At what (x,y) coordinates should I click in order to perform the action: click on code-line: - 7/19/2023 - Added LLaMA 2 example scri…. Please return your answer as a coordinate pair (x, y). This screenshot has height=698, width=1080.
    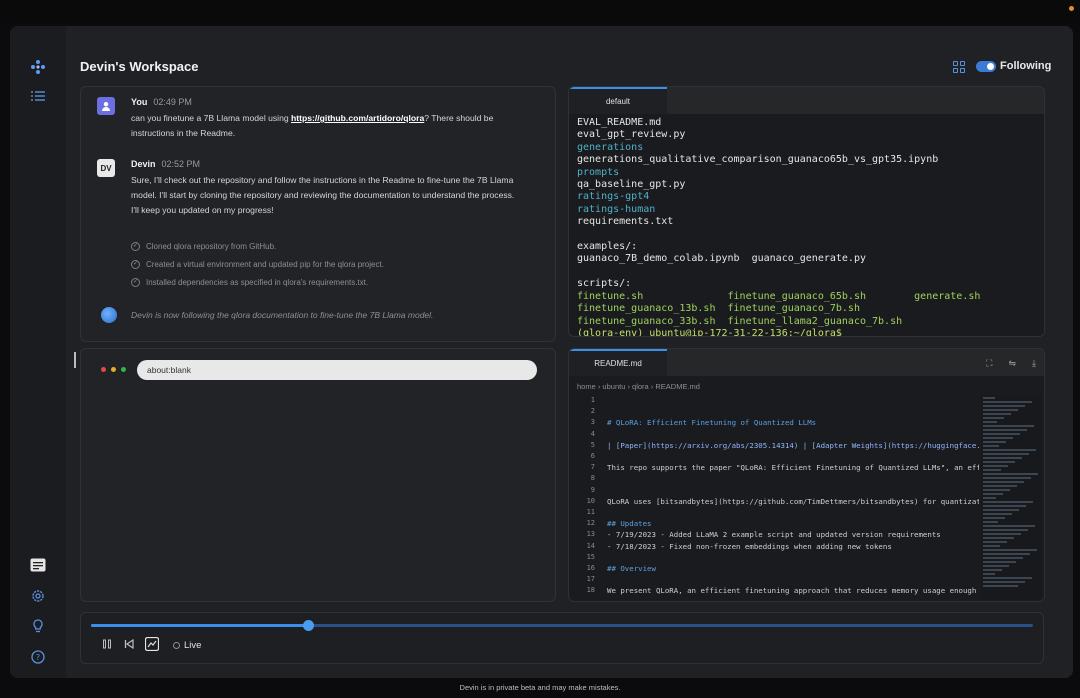
    Looking at the image, I should click on (774, 535).